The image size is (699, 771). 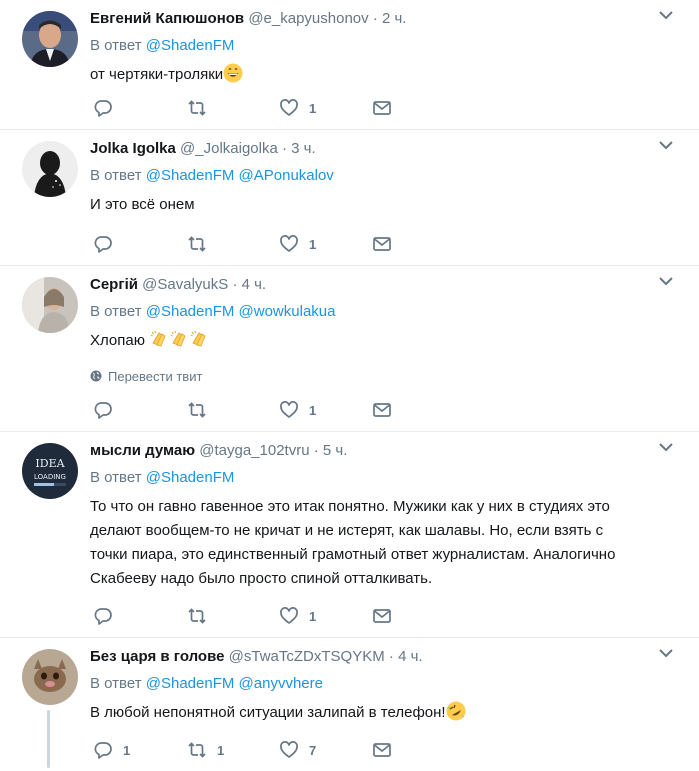 I want to click on reply-context: В ответ @ShadenFM @APonukalov, so click(x=388, y=176).